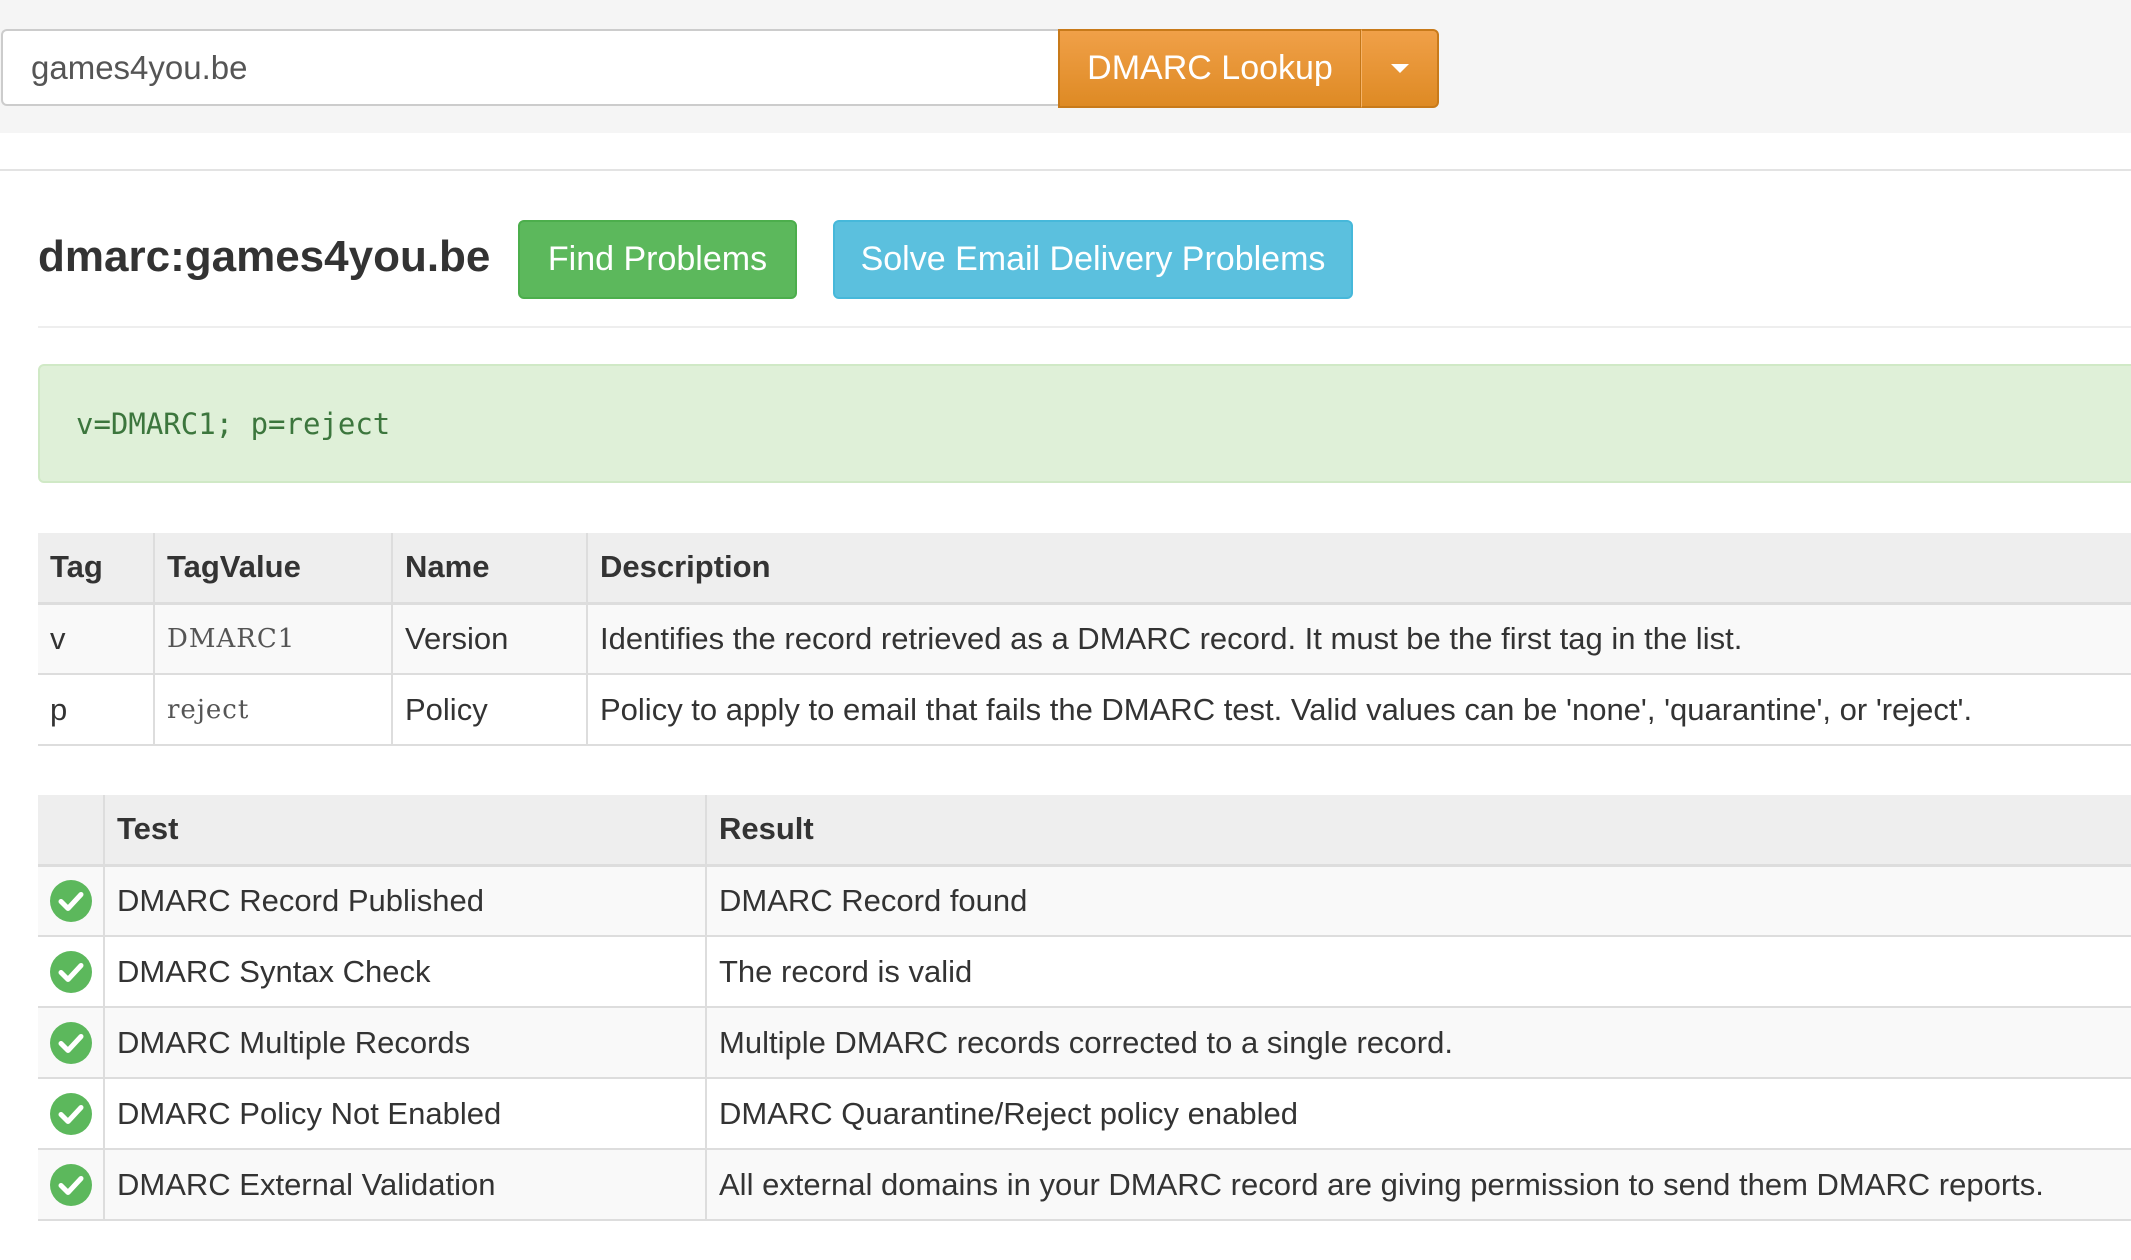  Describe the element at coordinates (404, 1043) in the screenshot. I see `test-name-cell: DMARC Multiple Records` at that location.